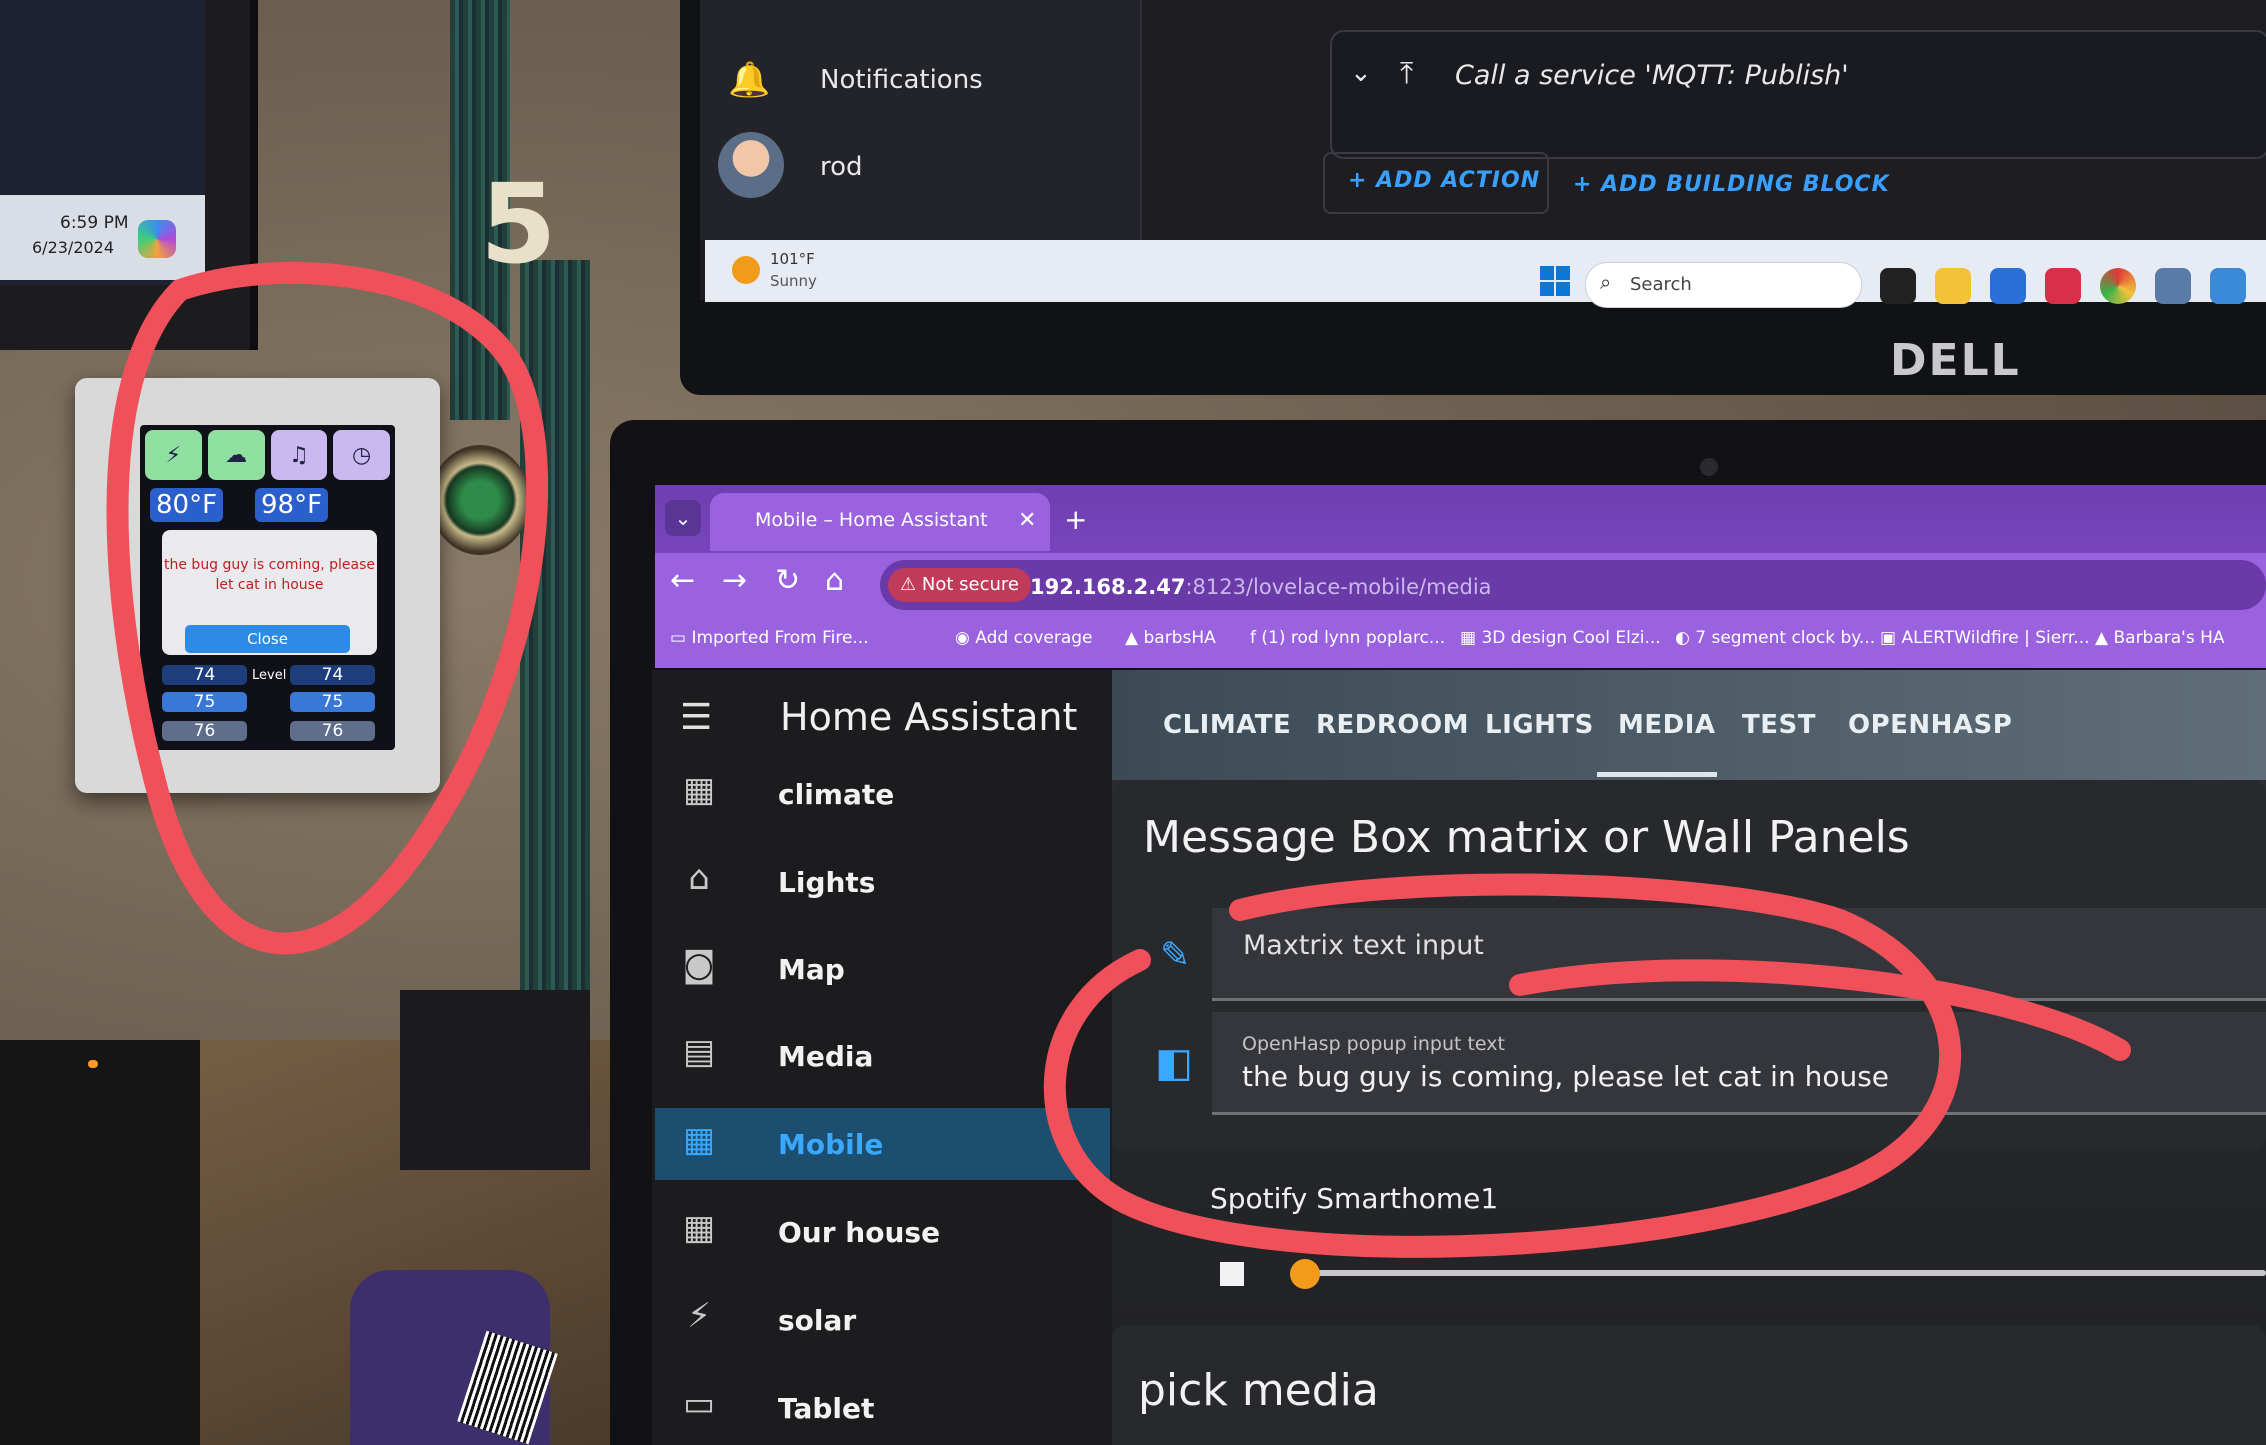 This screenshot has width=2266, height=1445. Describe the element at coordinates (1539, 725) in the screenshot. I see `tab-lights: LIGHTS` at that location.